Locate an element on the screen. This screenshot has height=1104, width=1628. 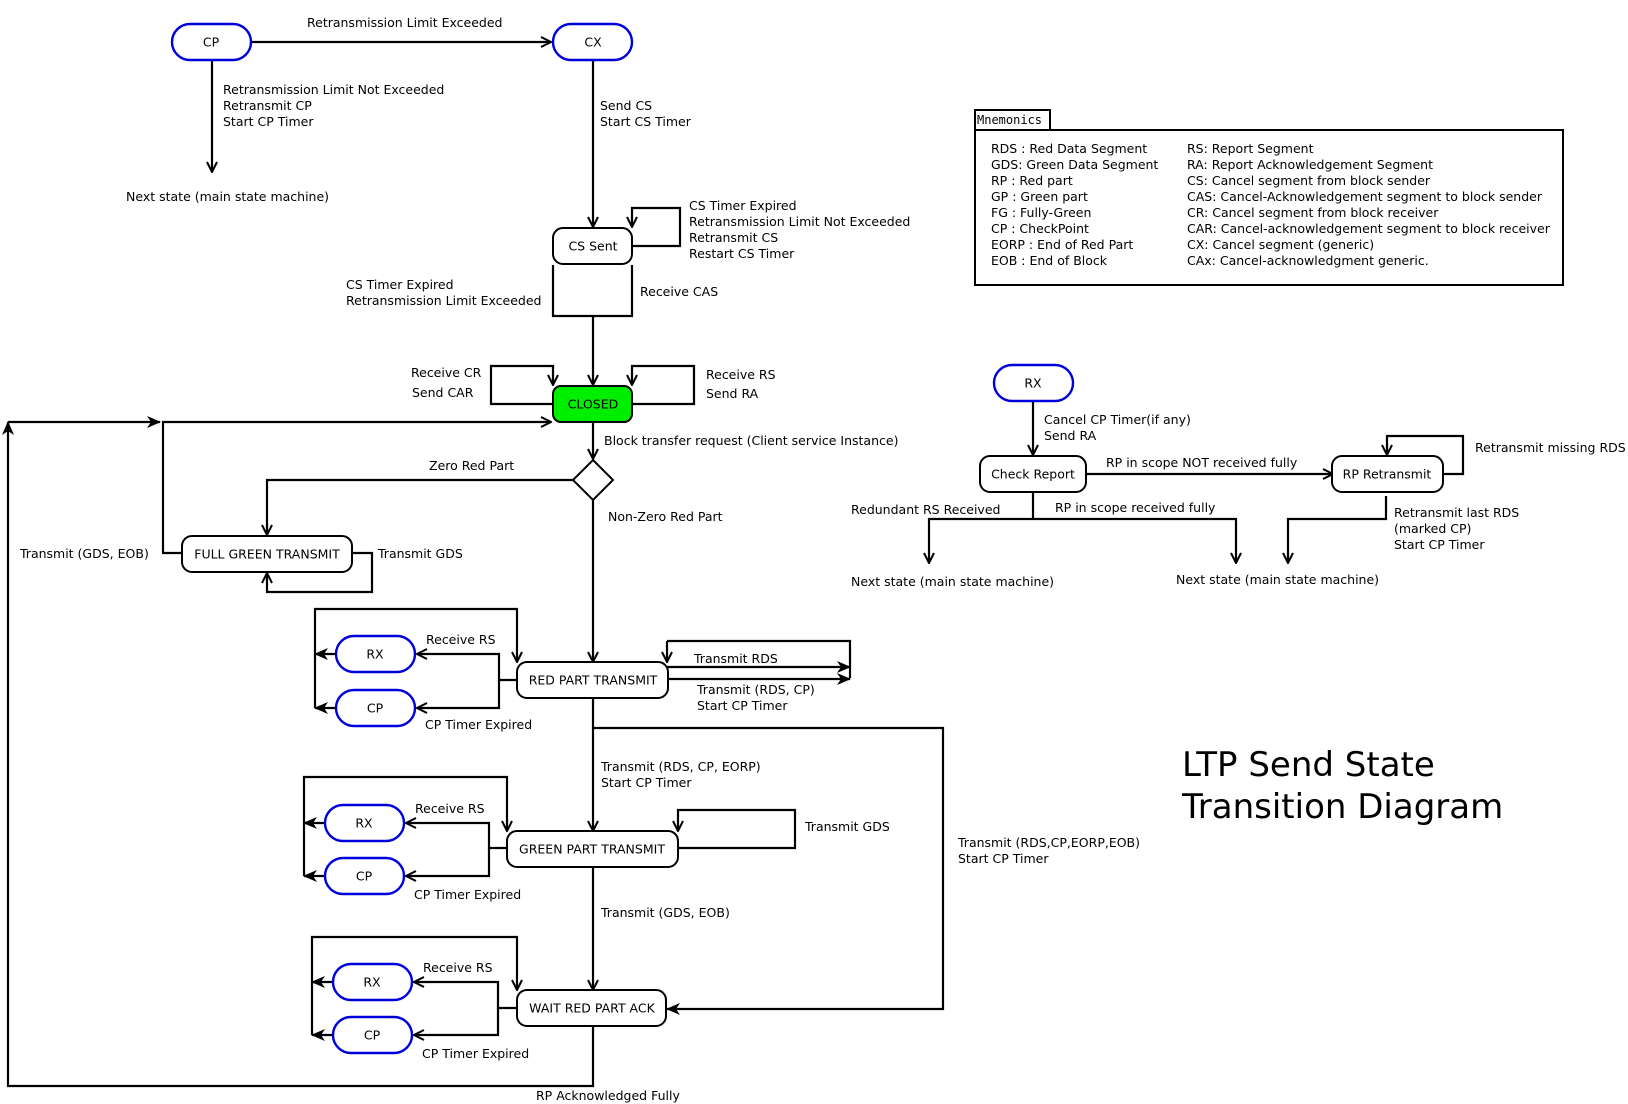
label-wait-receive-rs: Receive RS is located at coordinates (458, 967).